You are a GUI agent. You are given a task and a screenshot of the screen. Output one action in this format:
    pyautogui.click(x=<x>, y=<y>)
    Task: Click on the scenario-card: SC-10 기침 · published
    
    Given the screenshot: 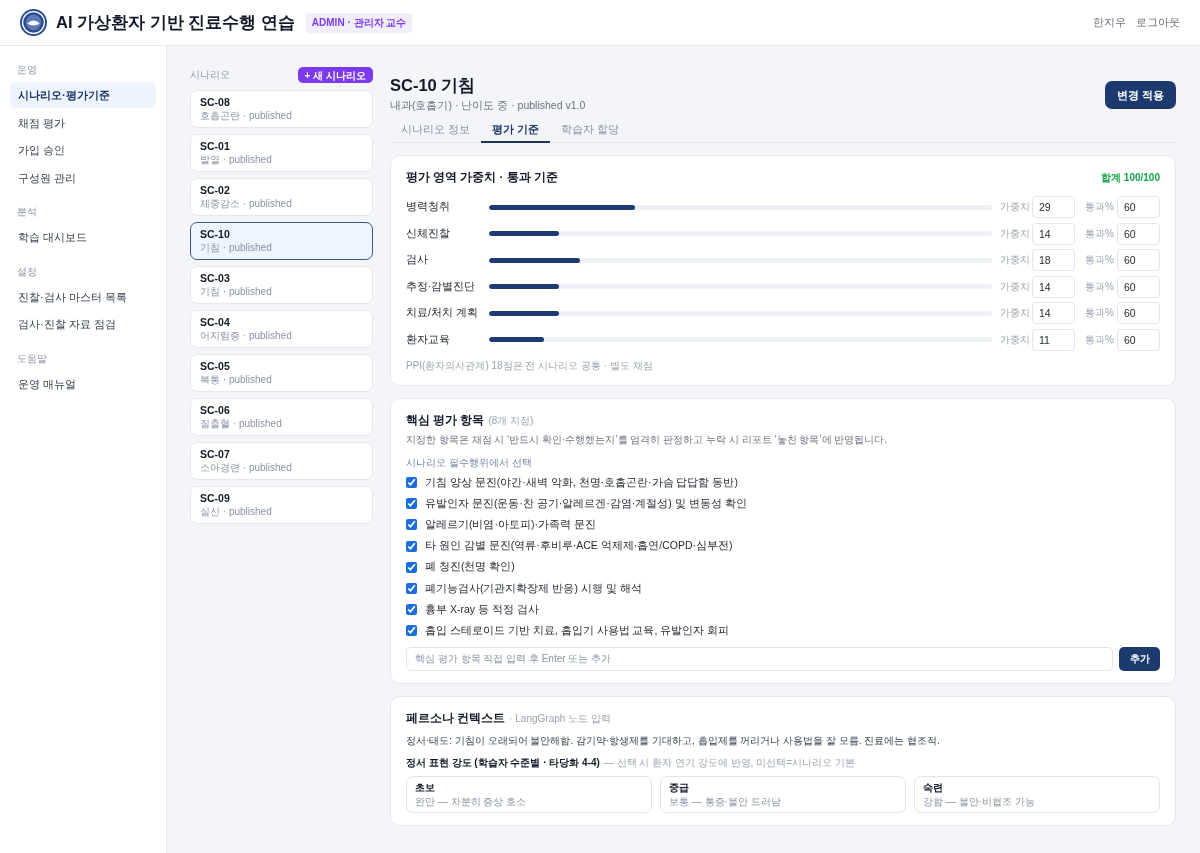 What is the action you would take?
    pyautogui.click(x=281, y=241)
    